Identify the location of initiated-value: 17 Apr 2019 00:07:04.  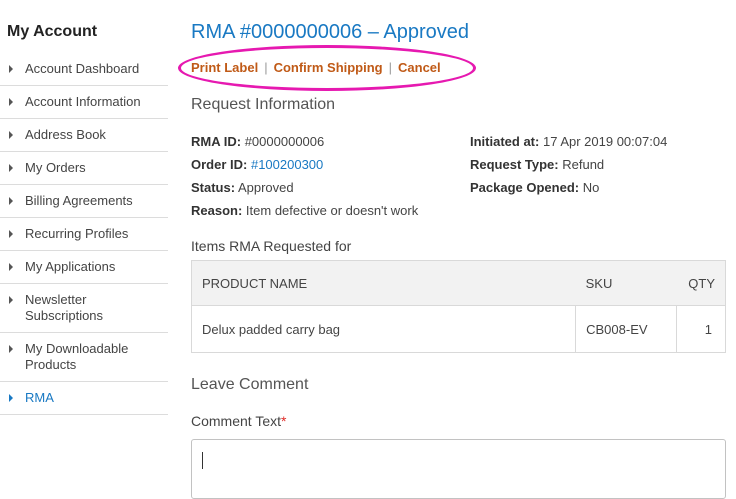
(605, 141).